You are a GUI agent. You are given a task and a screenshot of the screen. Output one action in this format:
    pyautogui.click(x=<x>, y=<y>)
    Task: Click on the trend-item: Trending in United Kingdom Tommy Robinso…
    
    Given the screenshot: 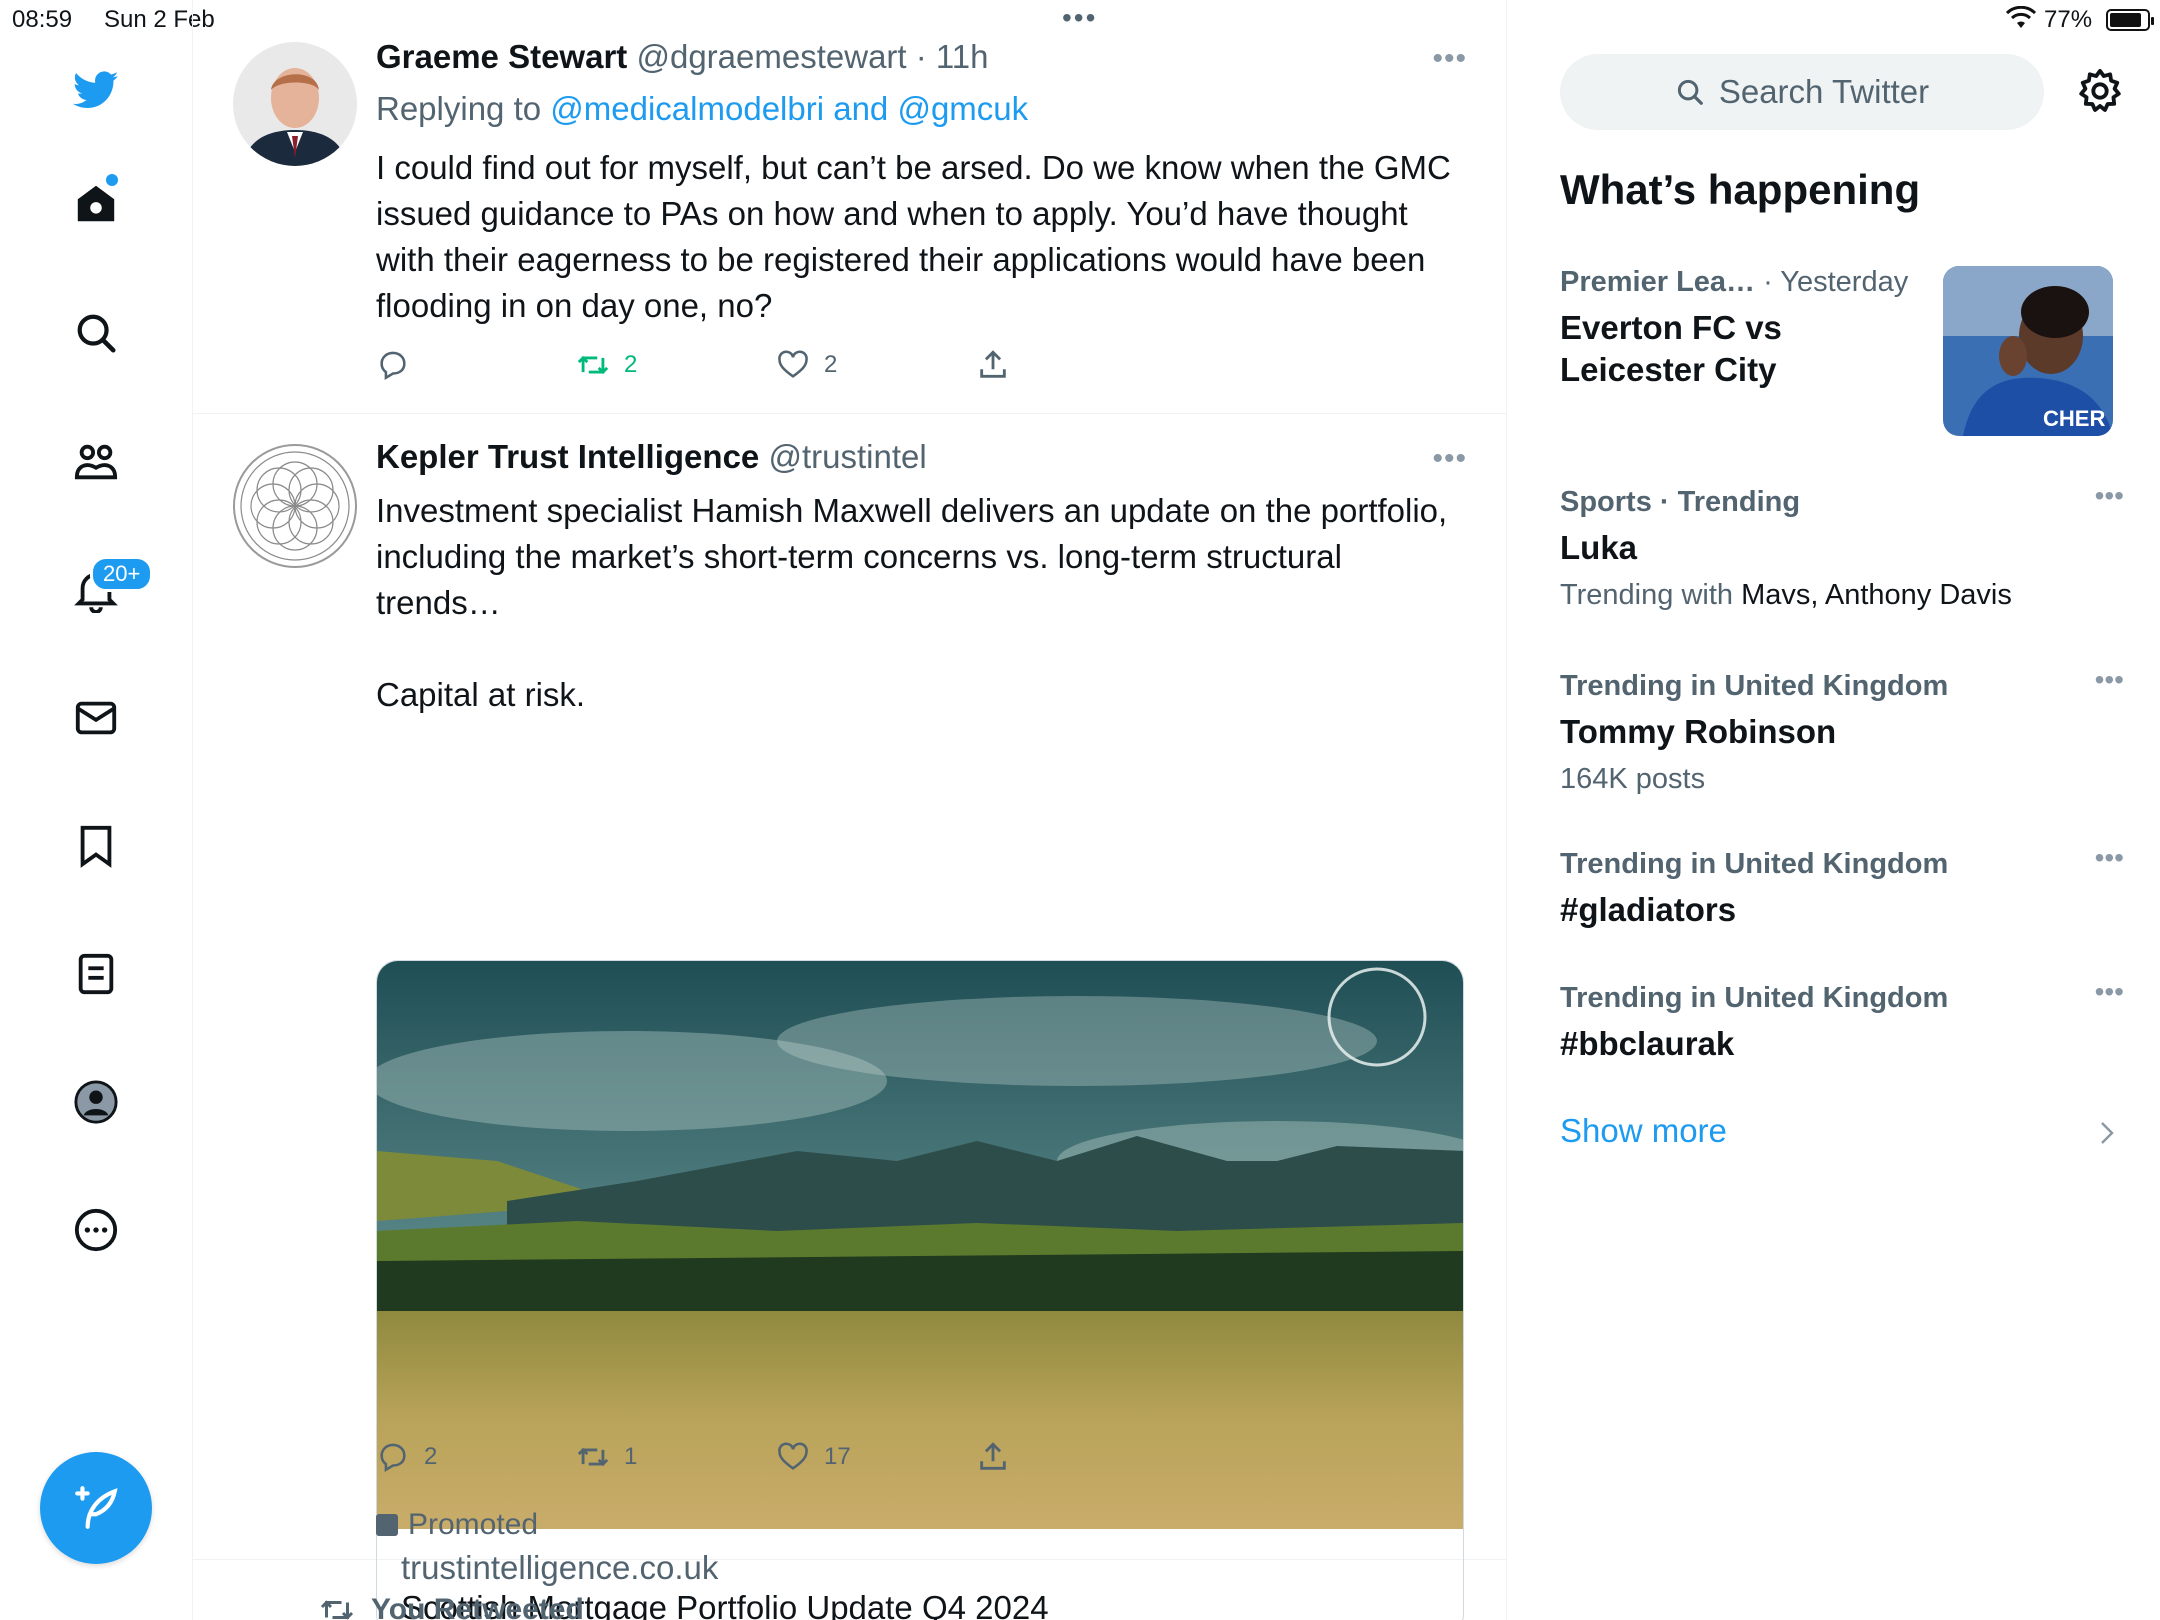 What is the action you would take?
    pyautogui.click(x=1842, y=730)
    